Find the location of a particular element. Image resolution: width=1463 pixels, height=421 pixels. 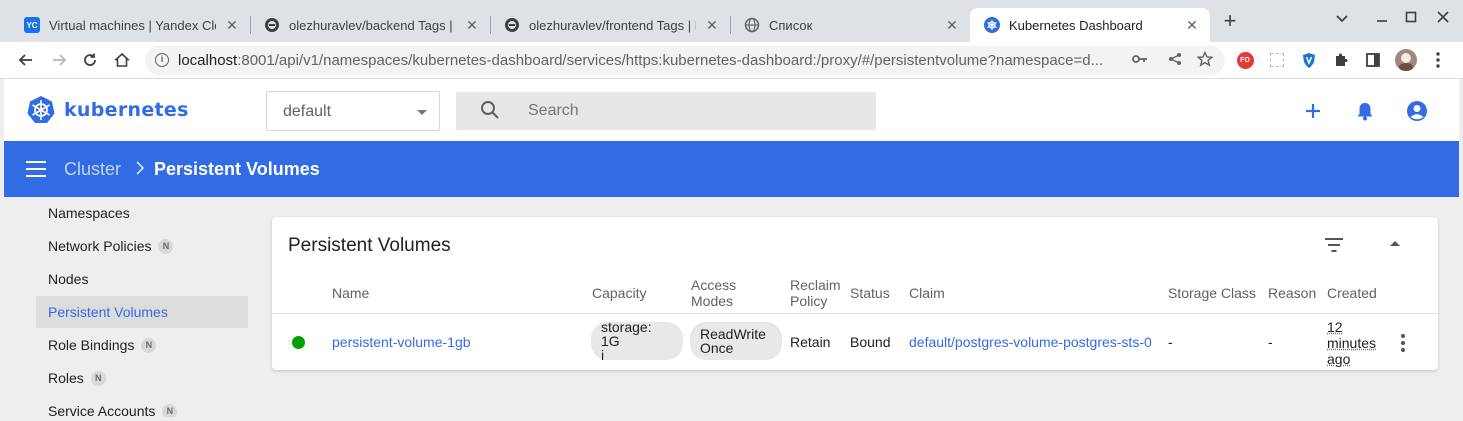

sidebar-item-label: Service Accounts is located at coordinates (102, 410).